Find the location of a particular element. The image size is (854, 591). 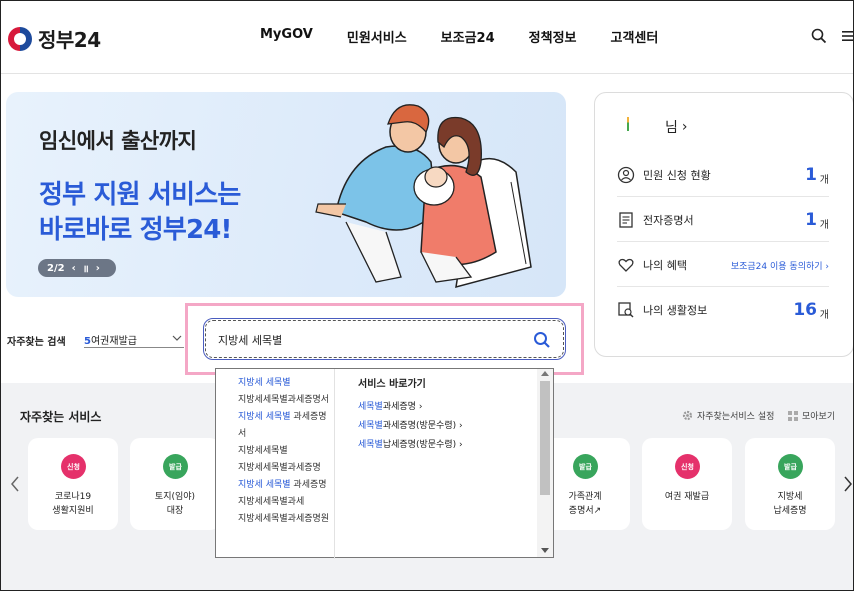

scrollbar-thumb is located at coordinates (545, 438).